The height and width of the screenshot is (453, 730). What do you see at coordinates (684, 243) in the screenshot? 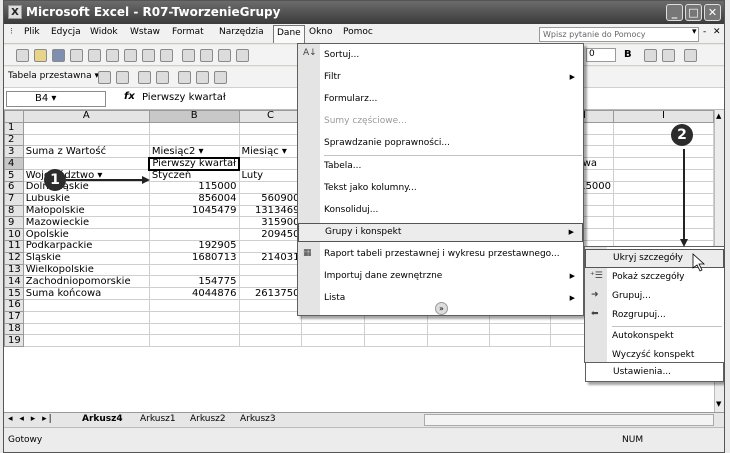
I see `callout-2-arrowhead` at bounding box center [684, 243].